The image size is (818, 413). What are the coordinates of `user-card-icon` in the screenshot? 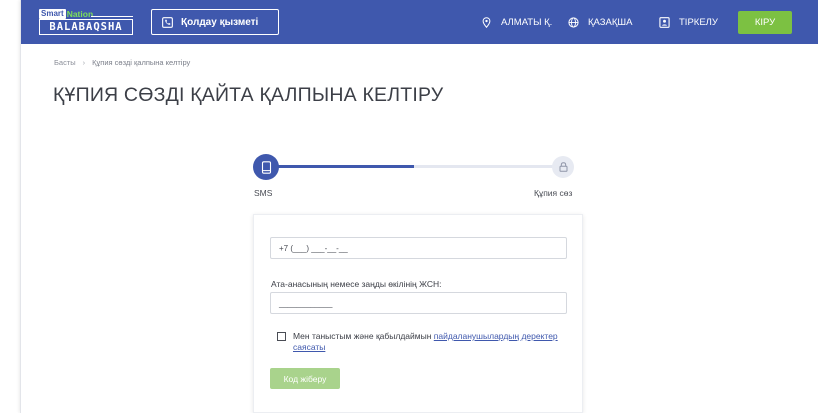 It's located at (664, 22).